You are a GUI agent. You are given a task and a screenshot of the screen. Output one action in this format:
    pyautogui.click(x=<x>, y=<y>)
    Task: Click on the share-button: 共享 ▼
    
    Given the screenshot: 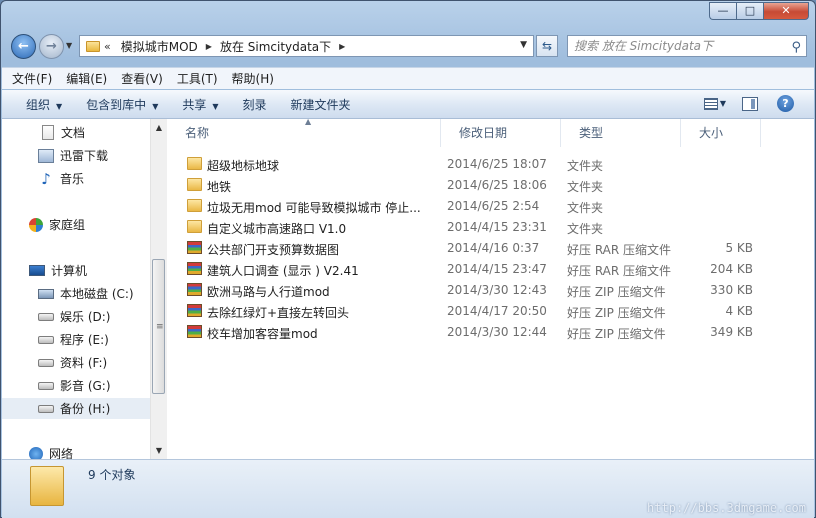 What is the action you would take?
    pyautogui.click(x=200, y=104)
    